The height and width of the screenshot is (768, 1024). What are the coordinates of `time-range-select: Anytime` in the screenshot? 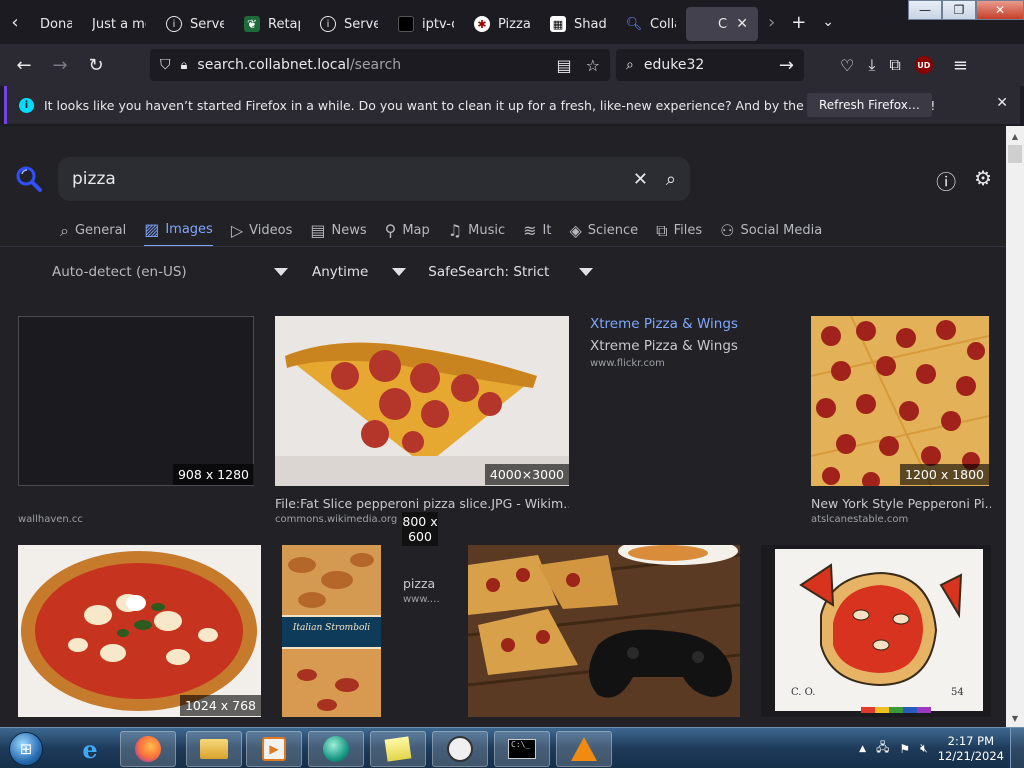 It's located at (359, 272).